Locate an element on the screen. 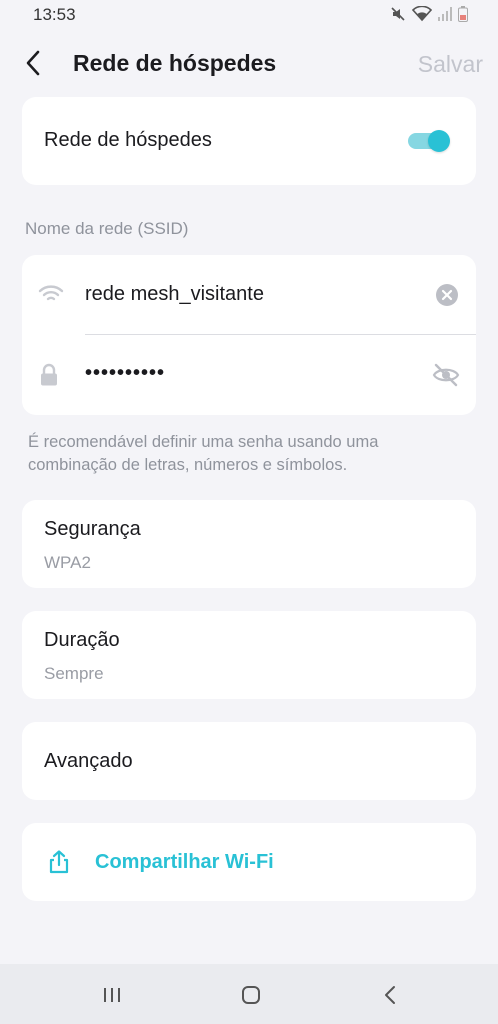  ssid-section-label: Nome da rede (SSID) is located at coordinates (107, 228).